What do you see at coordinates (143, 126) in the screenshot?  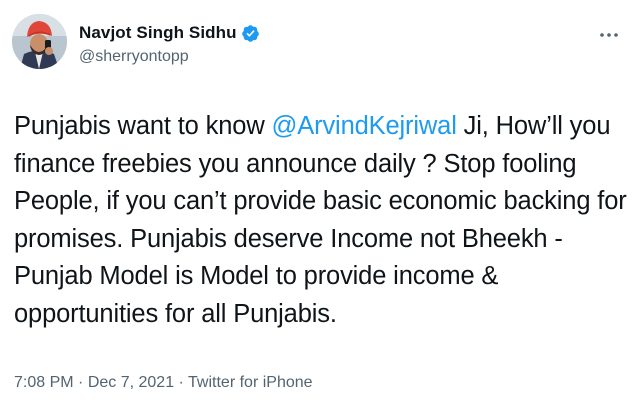 I see `tweet-text-part1: Punjabis want to know` at bounding box center [143, 126].